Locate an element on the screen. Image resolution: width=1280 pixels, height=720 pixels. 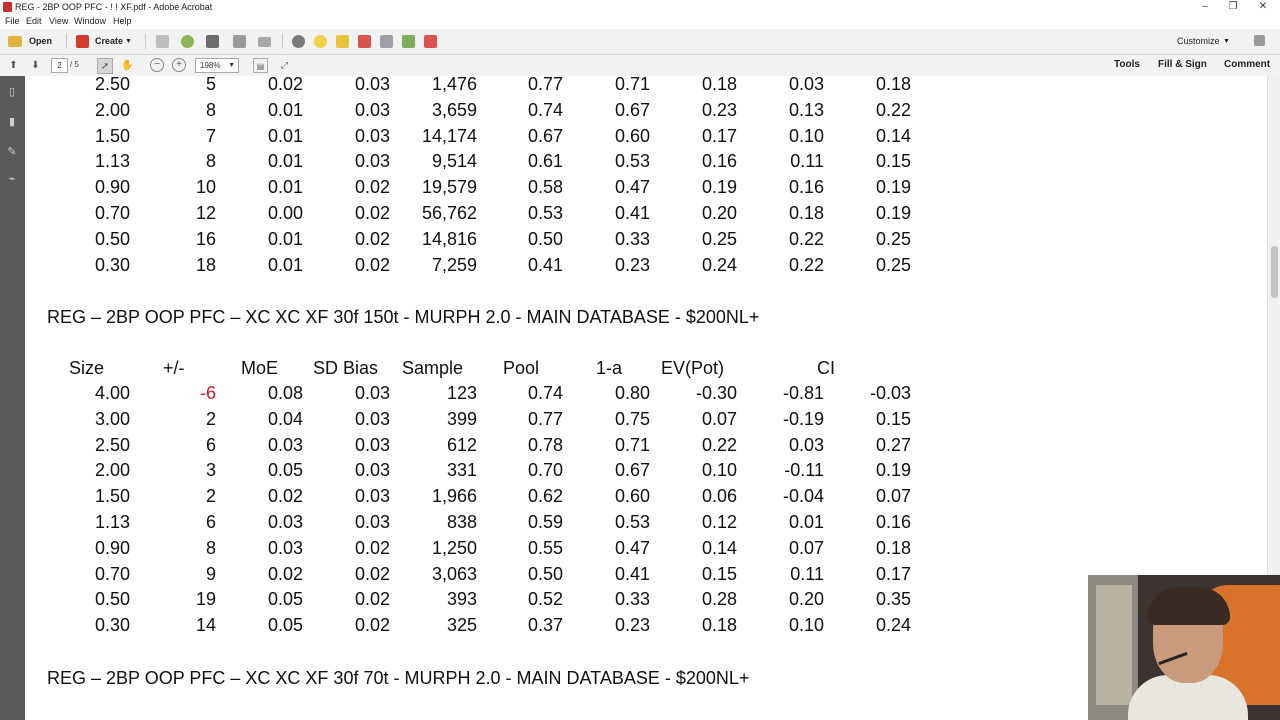
bookmarks-icon: ▮ is located at coordinates (12, 122).